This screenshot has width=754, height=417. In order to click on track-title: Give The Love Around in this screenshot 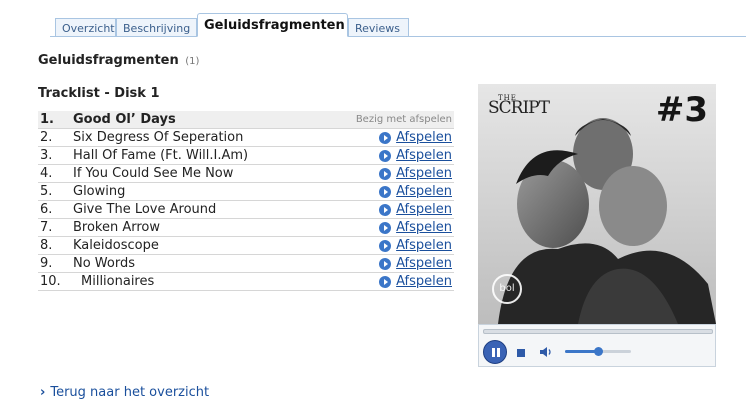, I will do `click(145, 209)`.